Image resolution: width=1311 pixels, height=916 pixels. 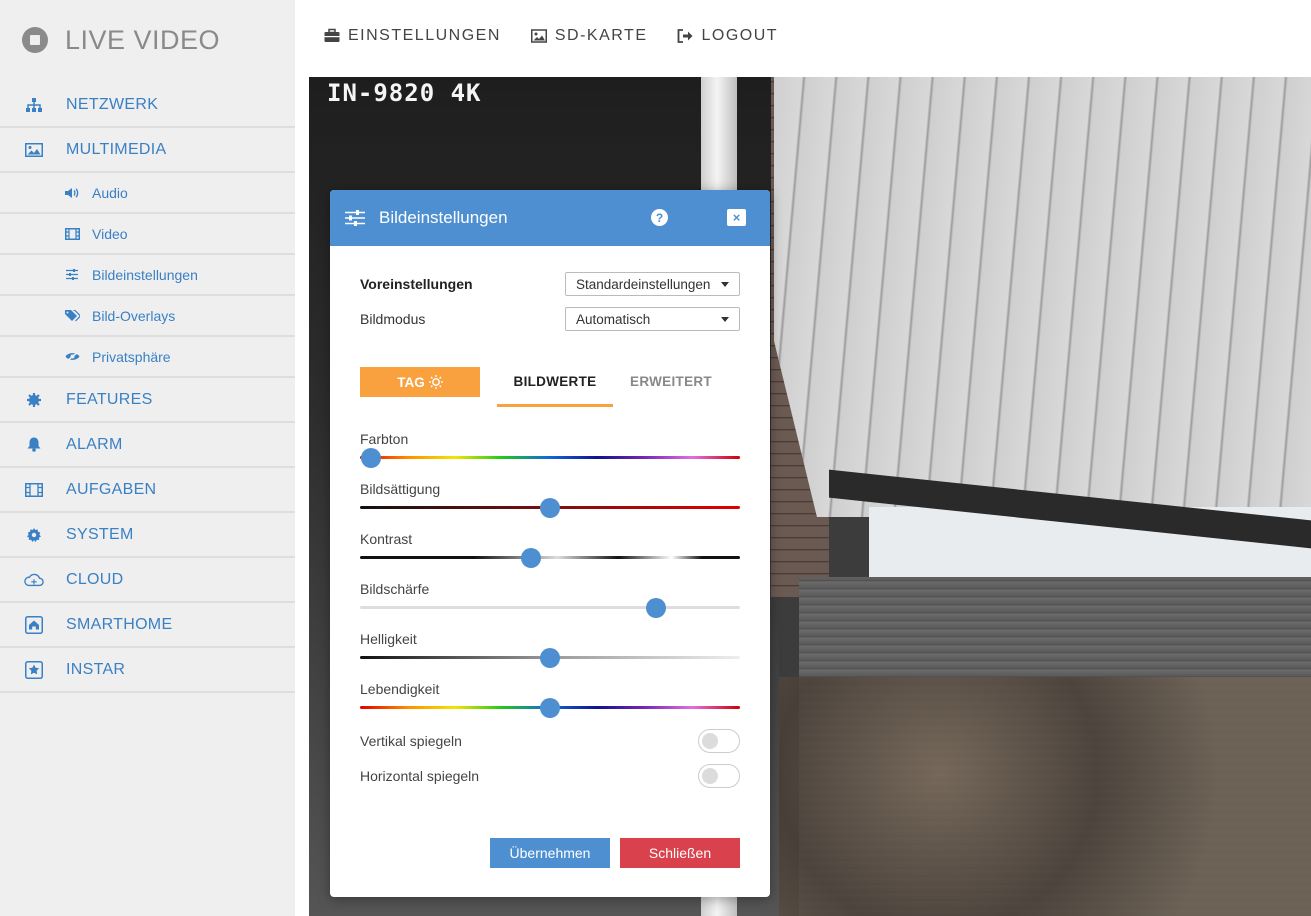 What do you see at coordinates (613, 319) in the screenshot?
I see `mode-value: Automatisch` at bounding box center [613, 319].